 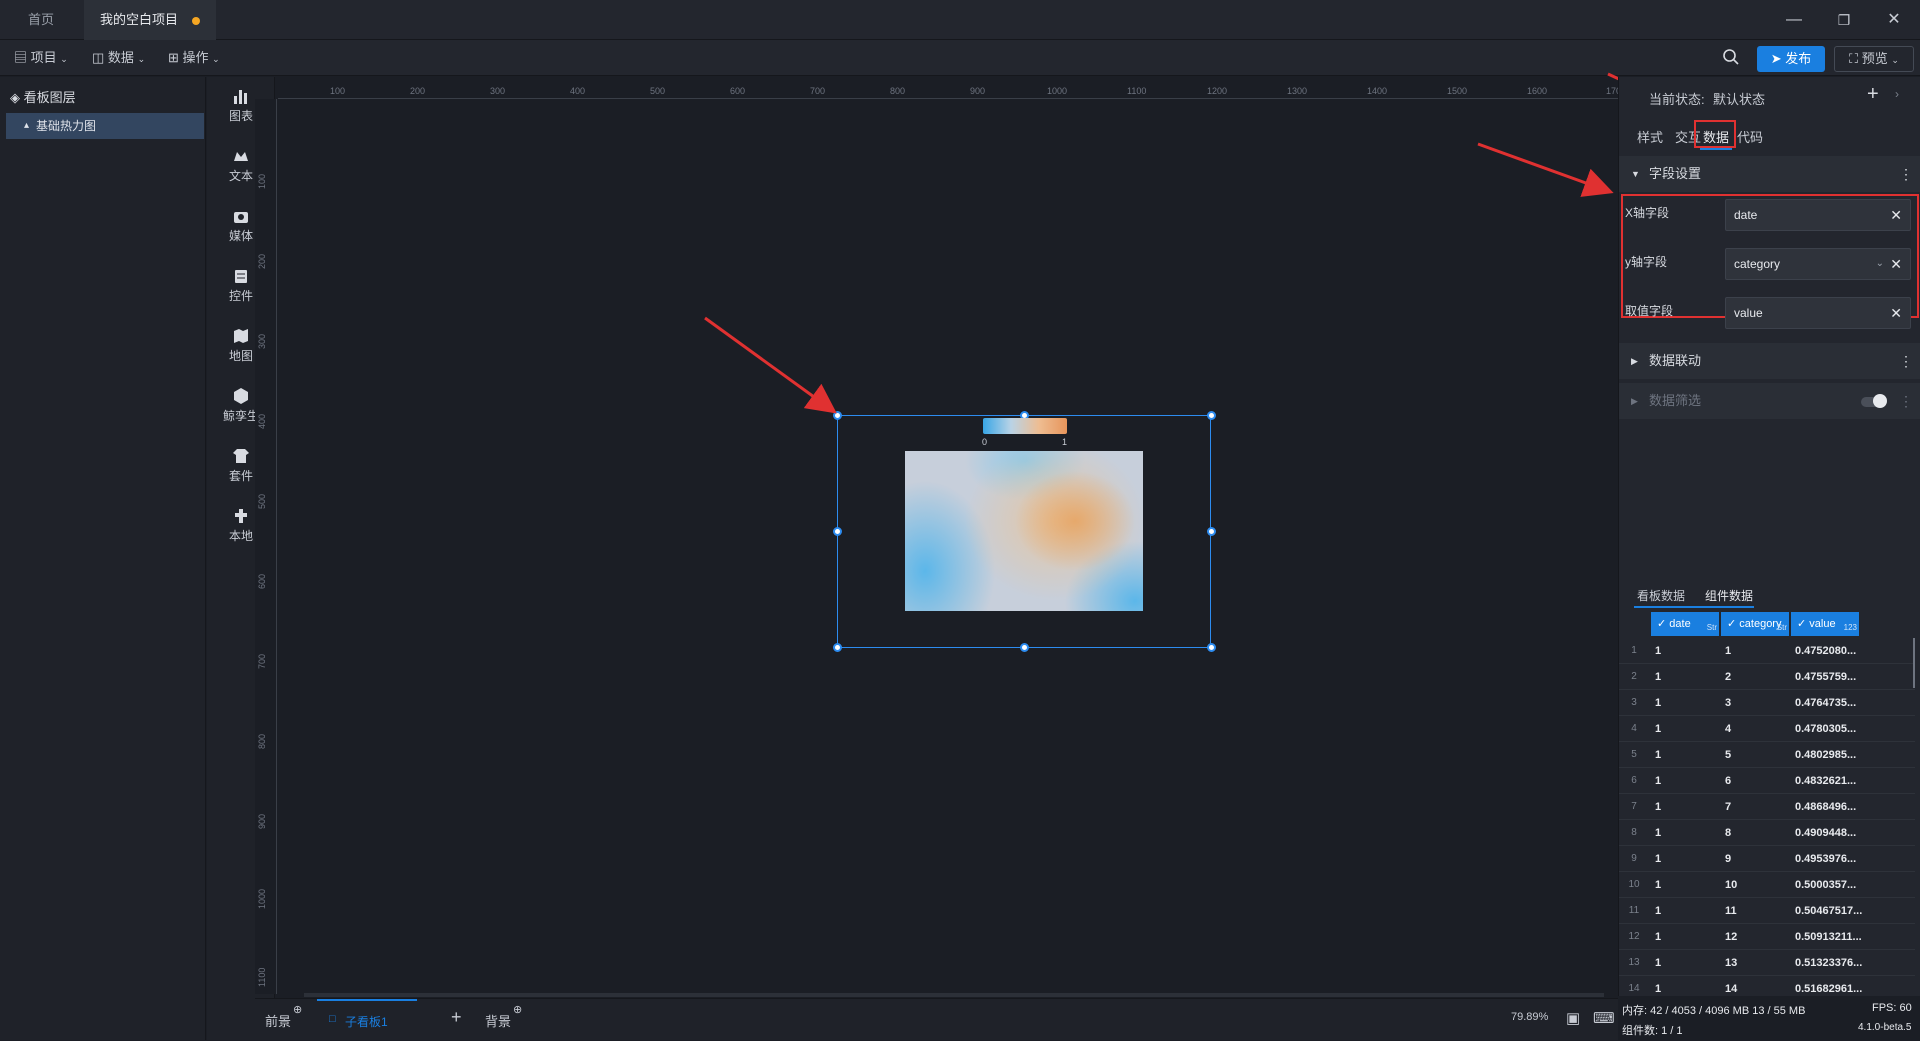 I want to click on table-scrollbar, so click(x=1914, y=663).